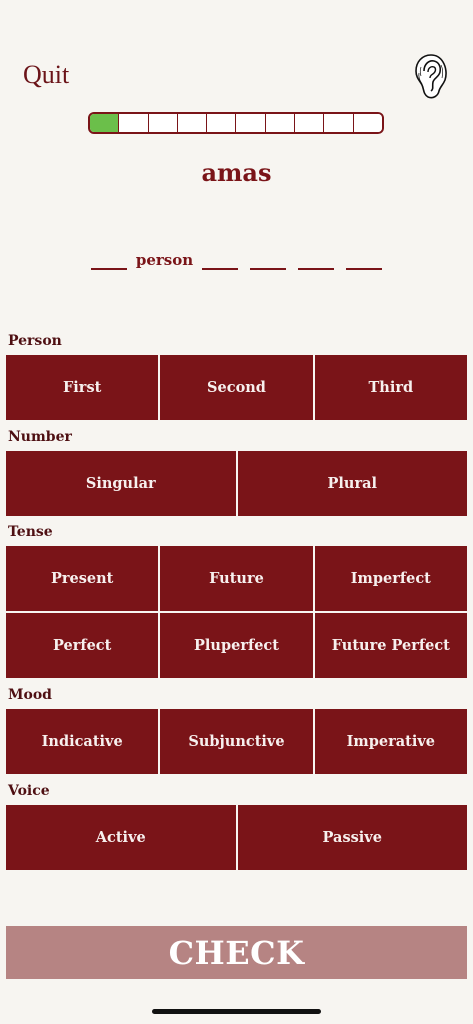 The height and width of the screenshot is (1024, 473). What do you see at coordinates (236, 1011) in the screenshot?
I see `home-indicator` at bounding box center [236, 1011].